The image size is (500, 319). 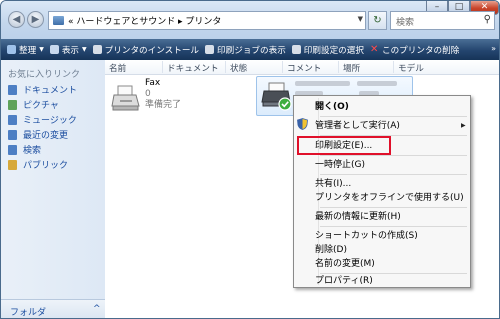 What do you see at coordinates (163, 94) in the screenshot?
I see `fax-details: Fax 0 準備完了` at bounding box center [163, 94].